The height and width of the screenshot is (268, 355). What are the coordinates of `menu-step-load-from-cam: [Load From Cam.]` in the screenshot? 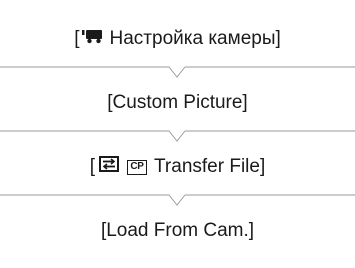 It's located at (177, 231).